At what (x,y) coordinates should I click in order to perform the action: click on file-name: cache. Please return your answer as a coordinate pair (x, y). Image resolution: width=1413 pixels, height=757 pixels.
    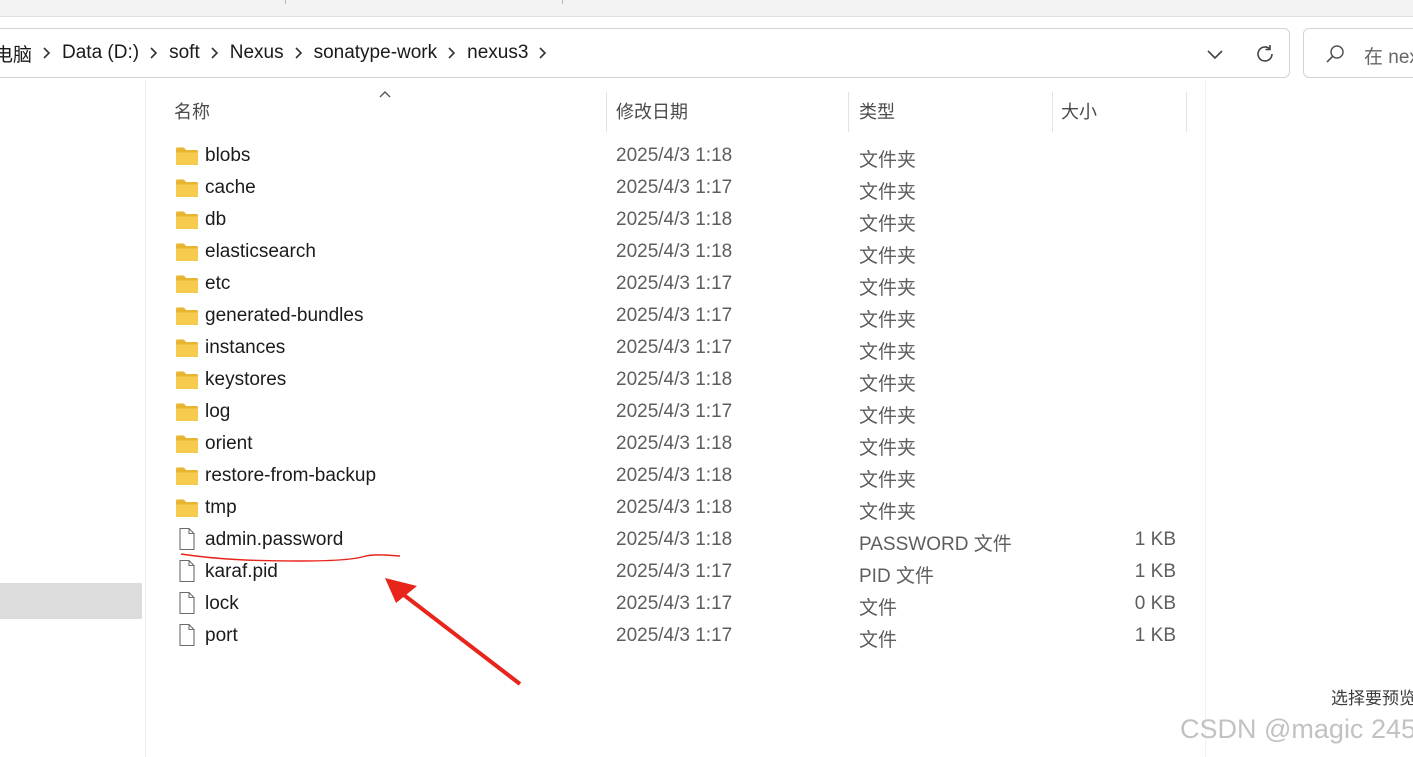
    Looking at the image, I should click on (230, 187).